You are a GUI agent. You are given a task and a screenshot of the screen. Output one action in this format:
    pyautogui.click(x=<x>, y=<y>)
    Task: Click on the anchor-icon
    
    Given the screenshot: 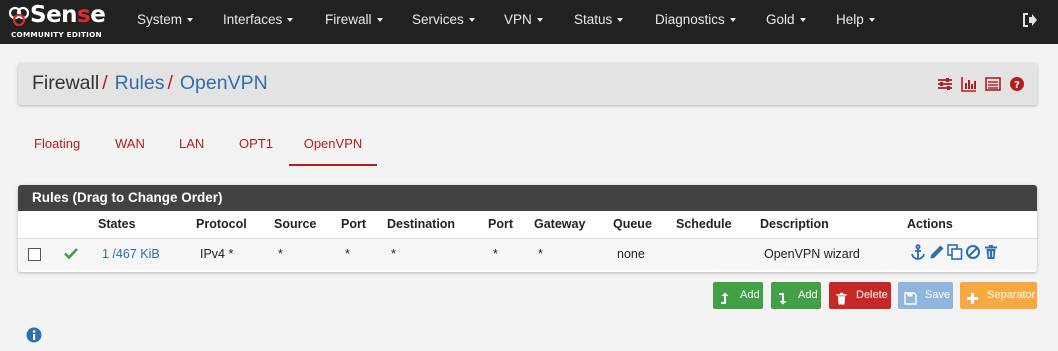 What is the action you would take?
    pyautogui.click(x=918, y=252)
    